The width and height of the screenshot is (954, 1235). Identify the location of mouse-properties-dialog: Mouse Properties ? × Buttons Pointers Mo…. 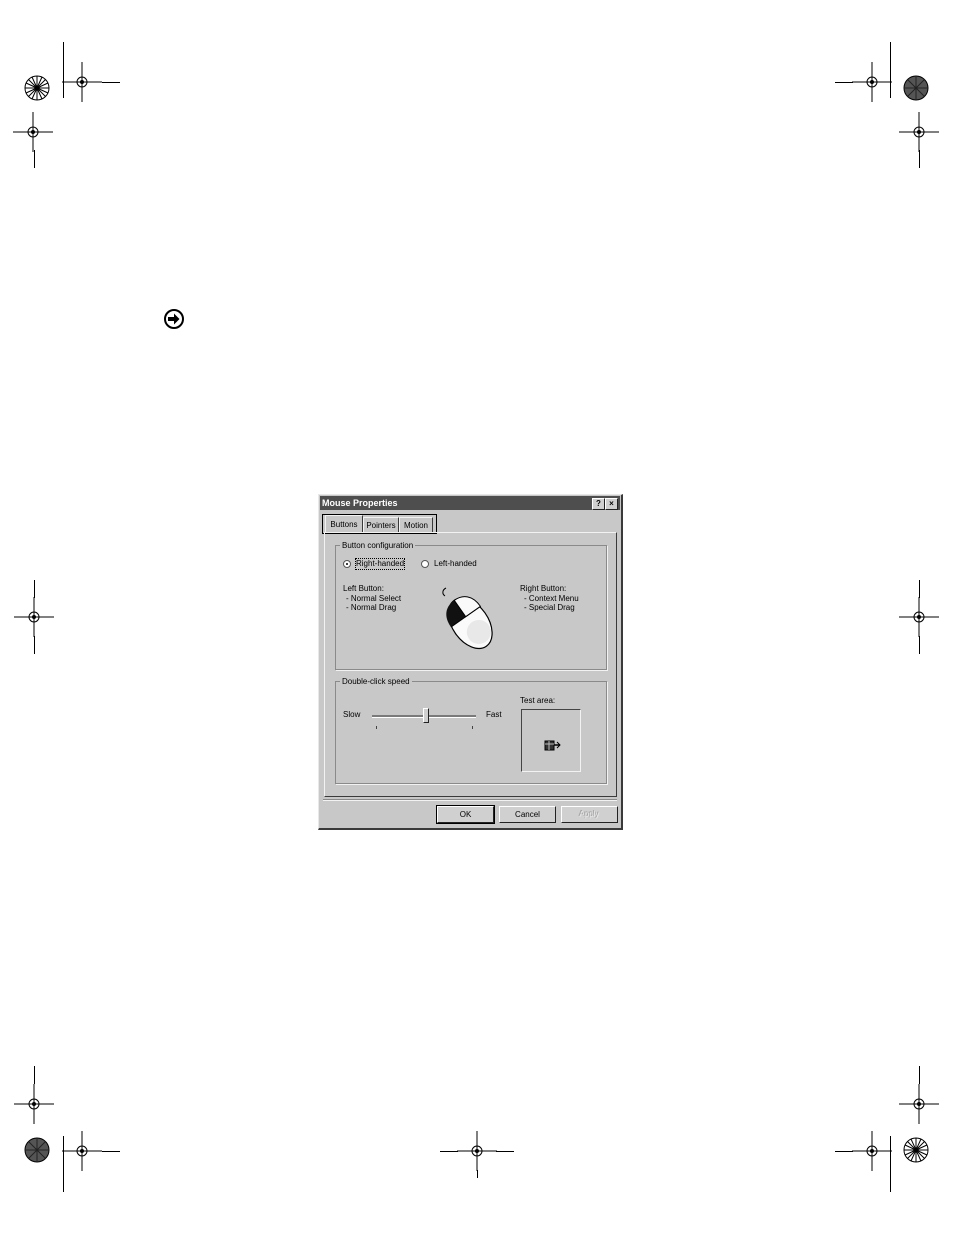
(470, 662).